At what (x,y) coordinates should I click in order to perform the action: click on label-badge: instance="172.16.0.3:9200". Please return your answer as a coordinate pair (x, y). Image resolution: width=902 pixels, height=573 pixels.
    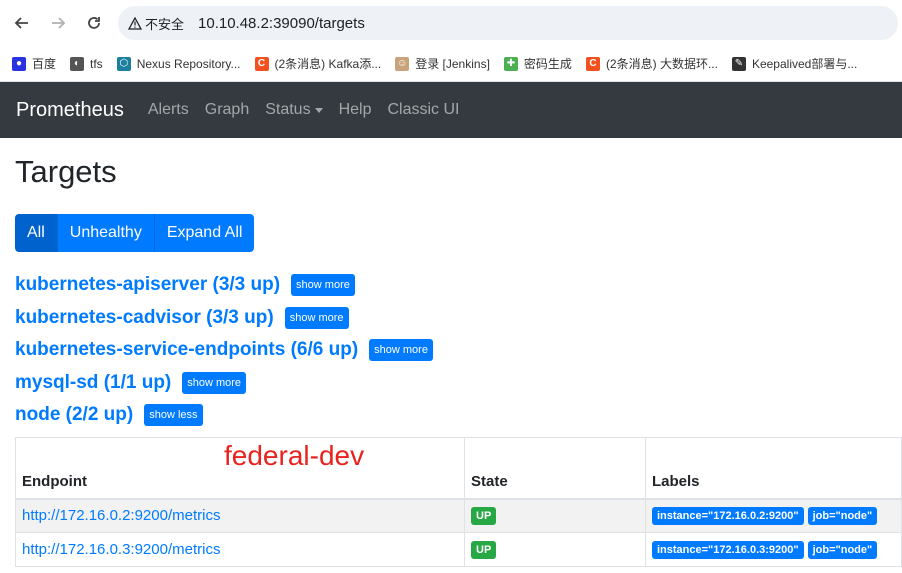
    Looking at the image, I should click on (728, 550).